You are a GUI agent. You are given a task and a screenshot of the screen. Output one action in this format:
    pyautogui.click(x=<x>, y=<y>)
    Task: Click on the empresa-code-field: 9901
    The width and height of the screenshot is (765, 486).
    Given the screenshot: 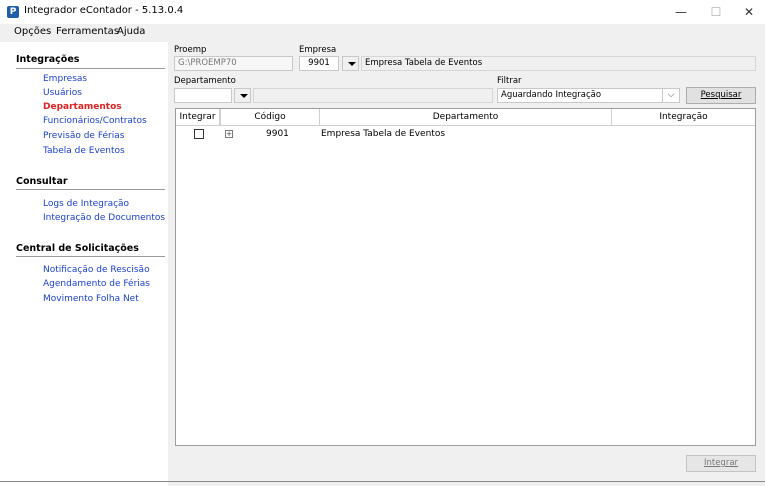 What is the action you would take?
    pyautogui.click(x=319, y=63)
    